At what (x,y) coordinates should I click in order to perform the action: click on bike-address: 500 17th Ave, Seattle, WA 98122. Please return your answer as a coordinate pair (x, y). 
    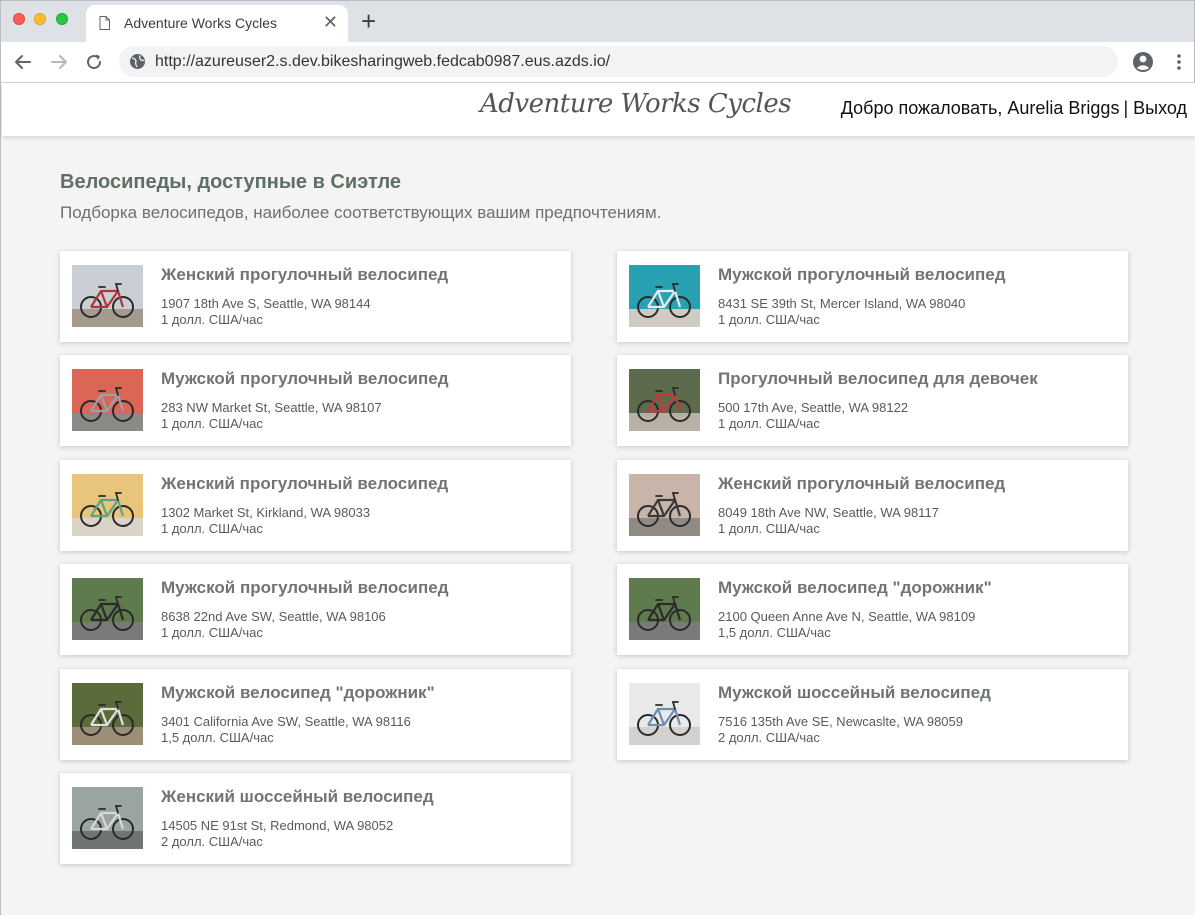
    Looking at the image, I should click on (813, 407).